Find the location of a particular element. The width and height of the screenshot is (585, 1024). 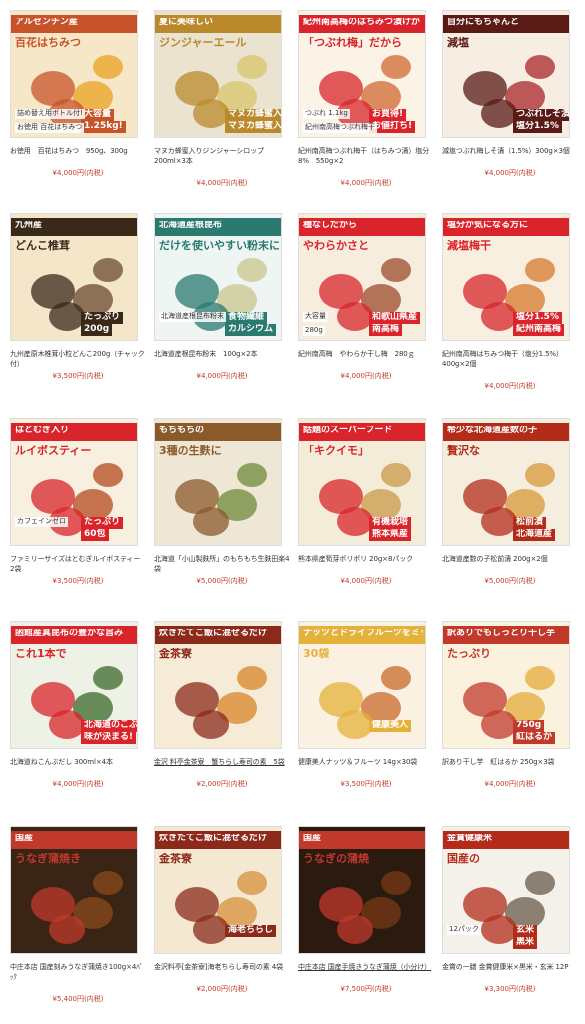

product-title: 中庄本店 国産刻みうなぎ蒲焼き100g×4ﾊﾟｯｸ is located at coordinates (78, 972).